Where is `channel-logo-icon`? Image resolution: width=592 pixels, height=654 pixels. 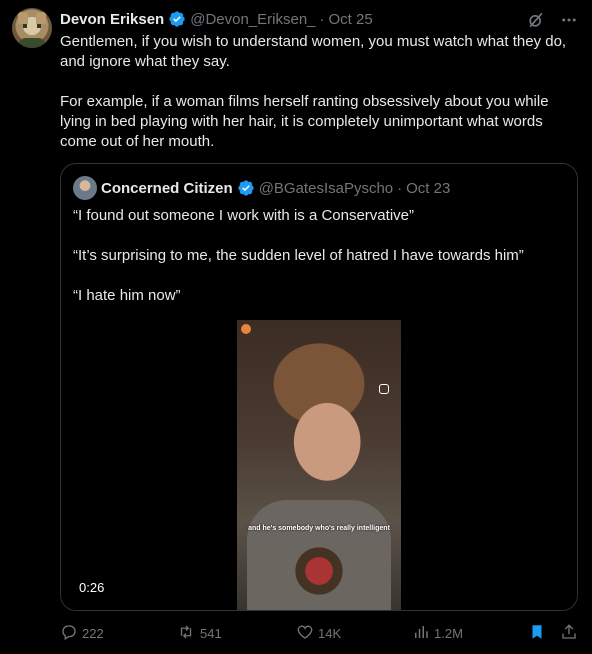 channel-logo-icon is located at coordinates (246, 329).